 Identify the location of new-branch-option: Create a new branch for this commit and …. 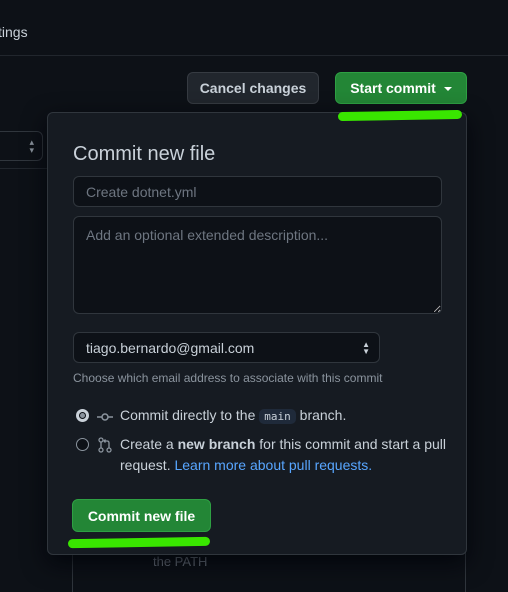
(290, 455).